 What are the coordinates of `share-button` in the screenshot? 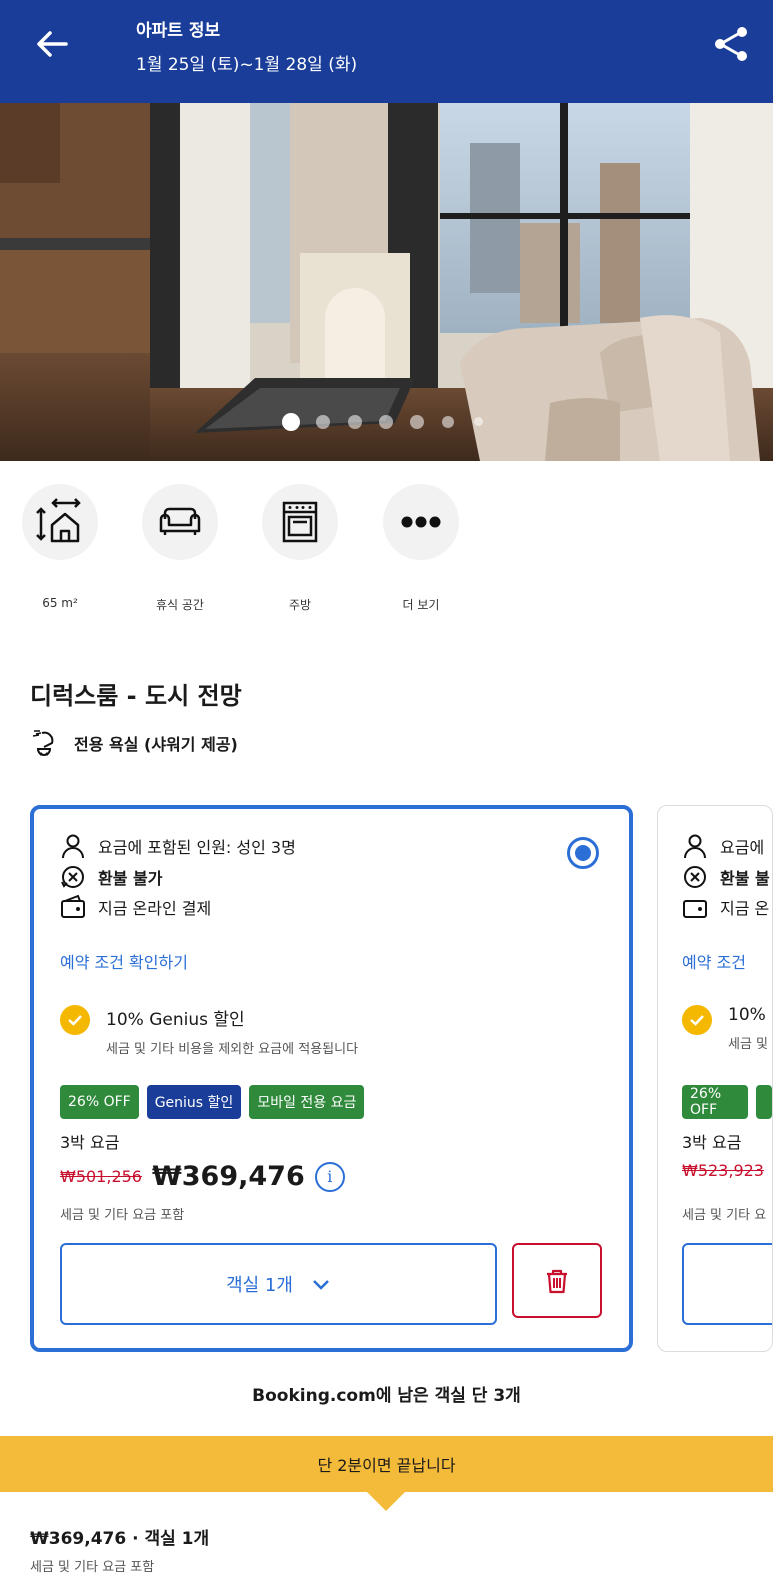 It's located at (732, 44).